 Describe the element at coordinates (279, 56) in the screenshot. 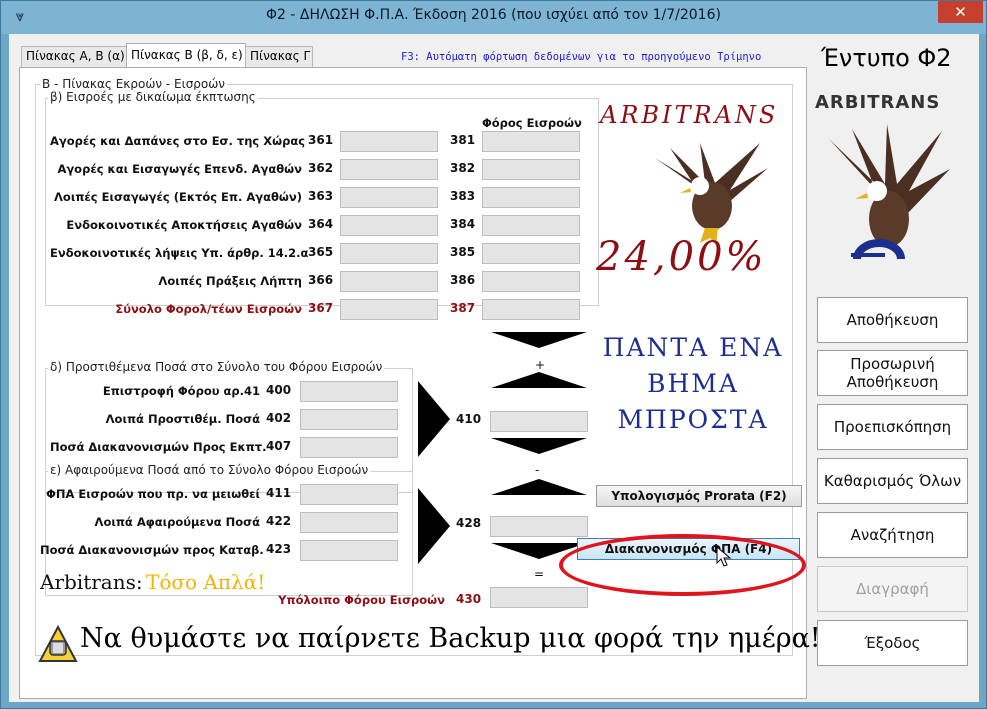

I see `tab-pinakas-c: Πίνακας Γ` at that location.